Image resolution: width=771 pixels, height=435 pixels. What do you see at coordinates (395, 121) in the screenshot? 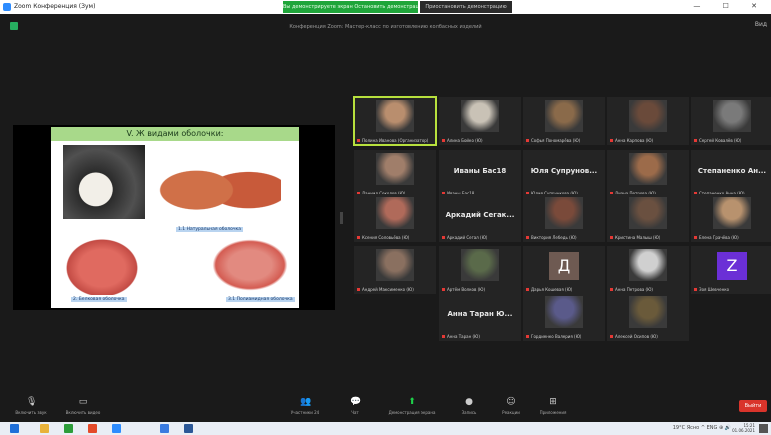
I see `participant-tile: Полина Иванова (Организатор)` at bounding box center [395, 121].